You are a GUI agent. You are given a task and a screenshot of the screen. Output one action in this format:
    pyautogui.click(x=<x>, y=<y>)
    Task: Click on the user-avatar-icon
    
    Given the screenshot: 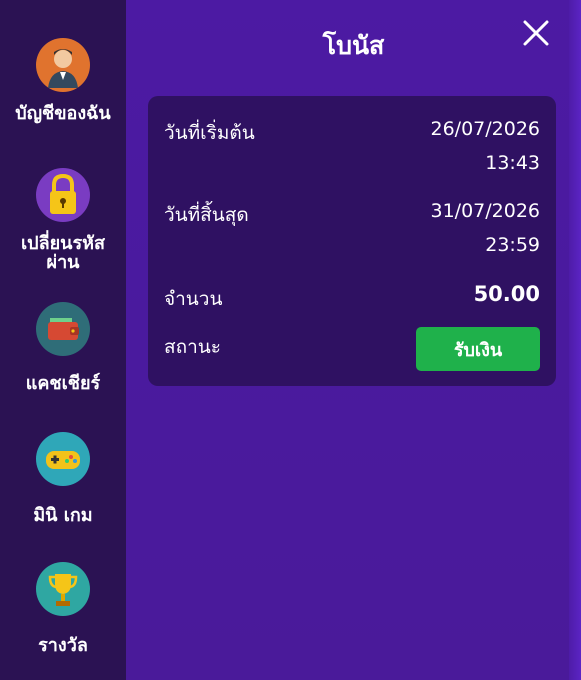 What is the action you would take?
    pyautogui.click(x=63, y=65)
    